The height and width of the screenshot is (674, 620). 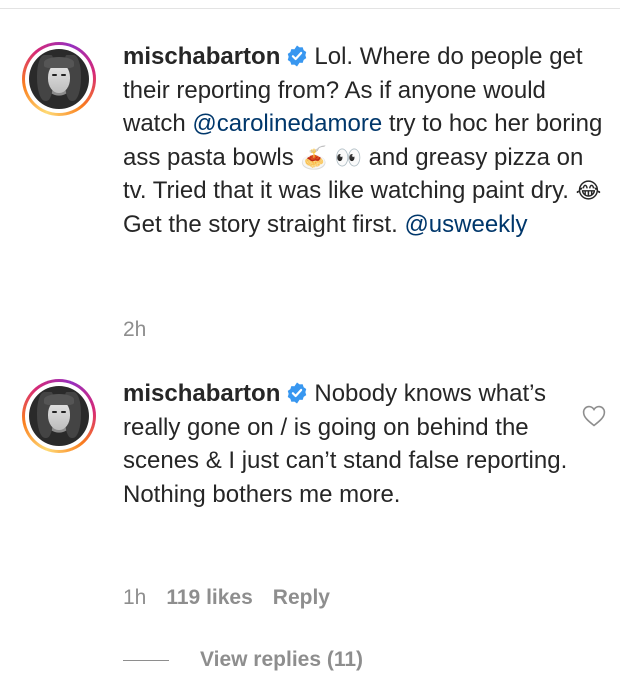 I want to click on mention-link: @usweekly, so click(x=465, y=224).